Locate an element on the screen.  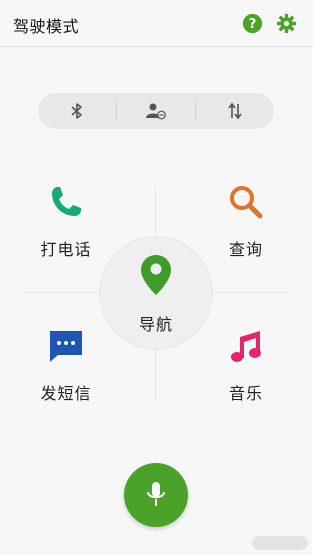
data-transfer-toggle is located at coordinates (235, 111).